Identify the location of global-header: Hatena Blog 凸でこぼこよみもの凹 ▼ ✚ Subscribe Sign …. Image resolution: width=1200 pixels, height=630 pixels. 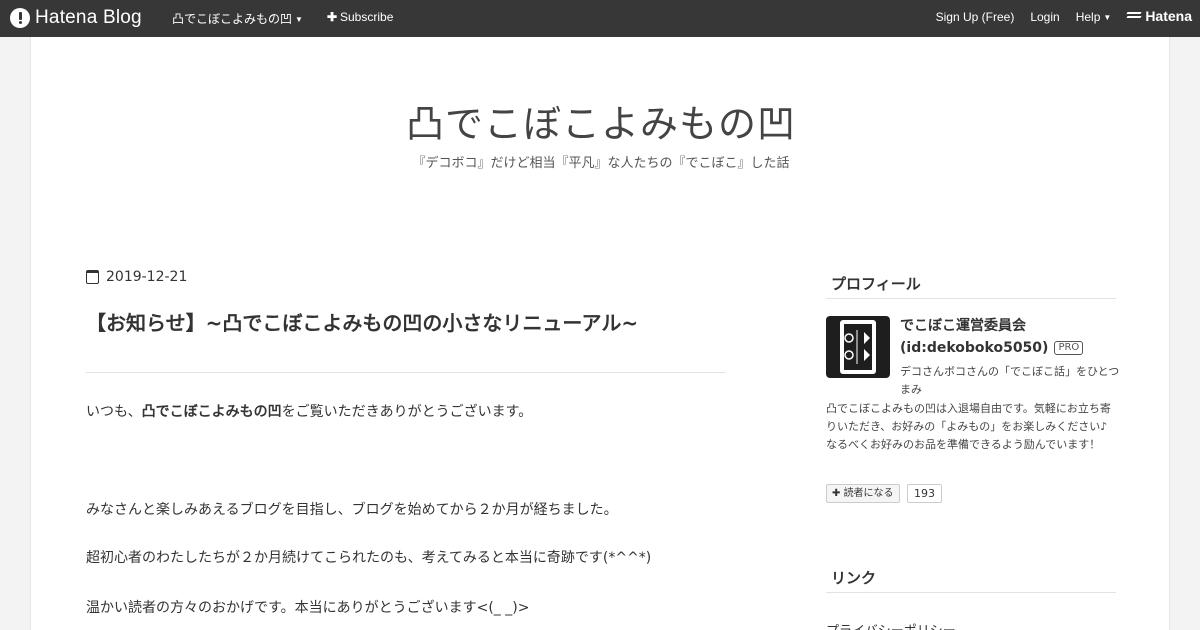
(600, 18).